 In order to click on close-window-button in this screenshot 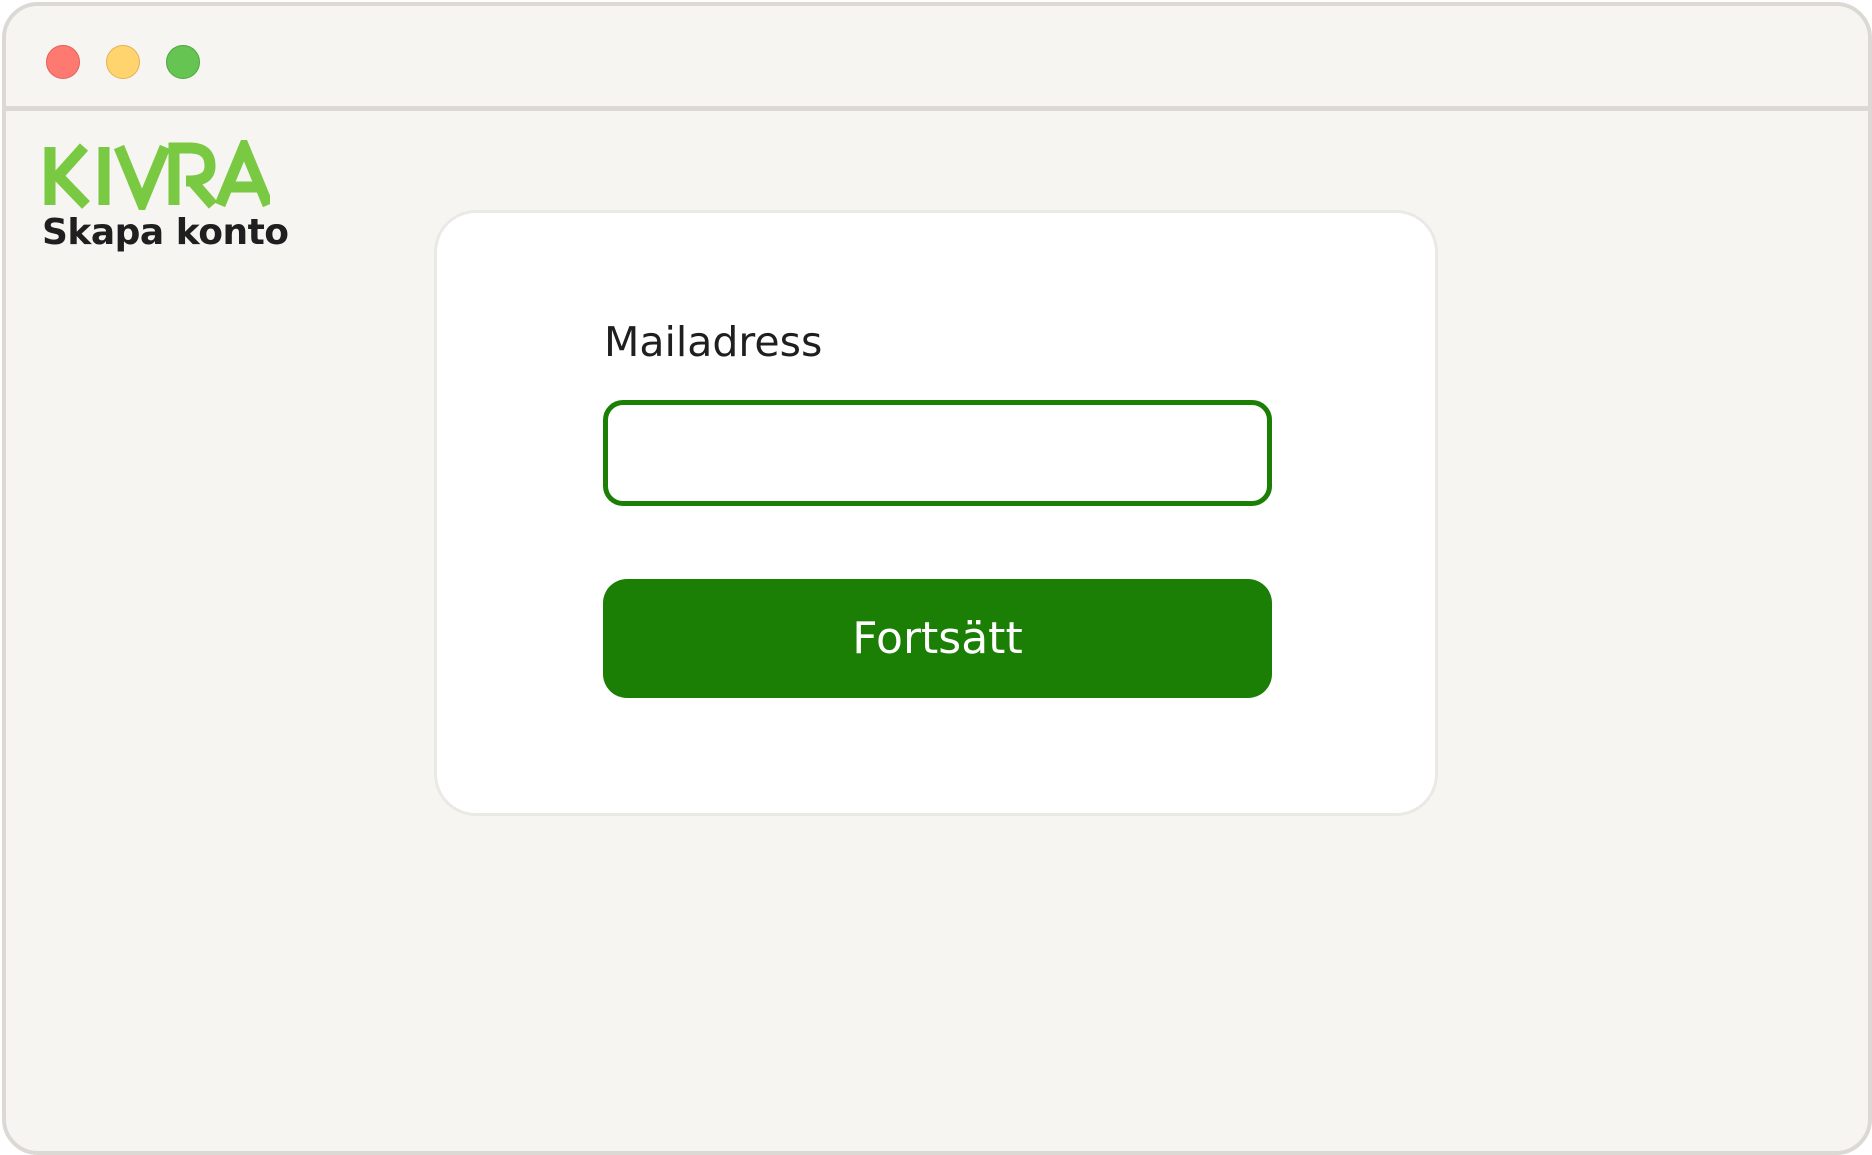, I will do `click(63, 62)`.